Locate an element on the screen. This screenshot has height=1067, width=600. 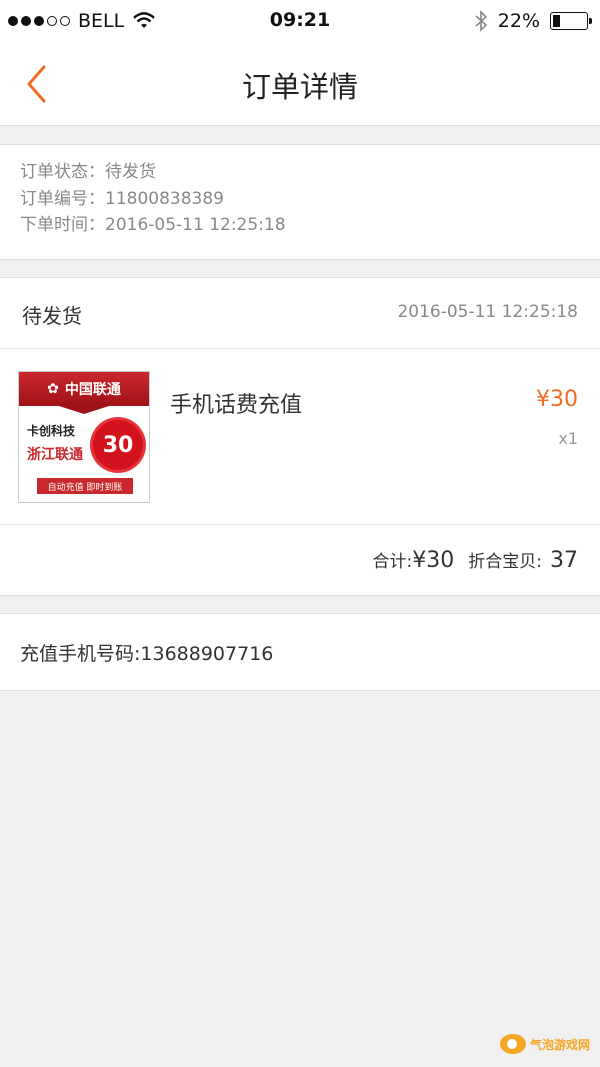
order-header: 待发货 2016-05-11 12:25:18 is located at coordinates (300, 313).